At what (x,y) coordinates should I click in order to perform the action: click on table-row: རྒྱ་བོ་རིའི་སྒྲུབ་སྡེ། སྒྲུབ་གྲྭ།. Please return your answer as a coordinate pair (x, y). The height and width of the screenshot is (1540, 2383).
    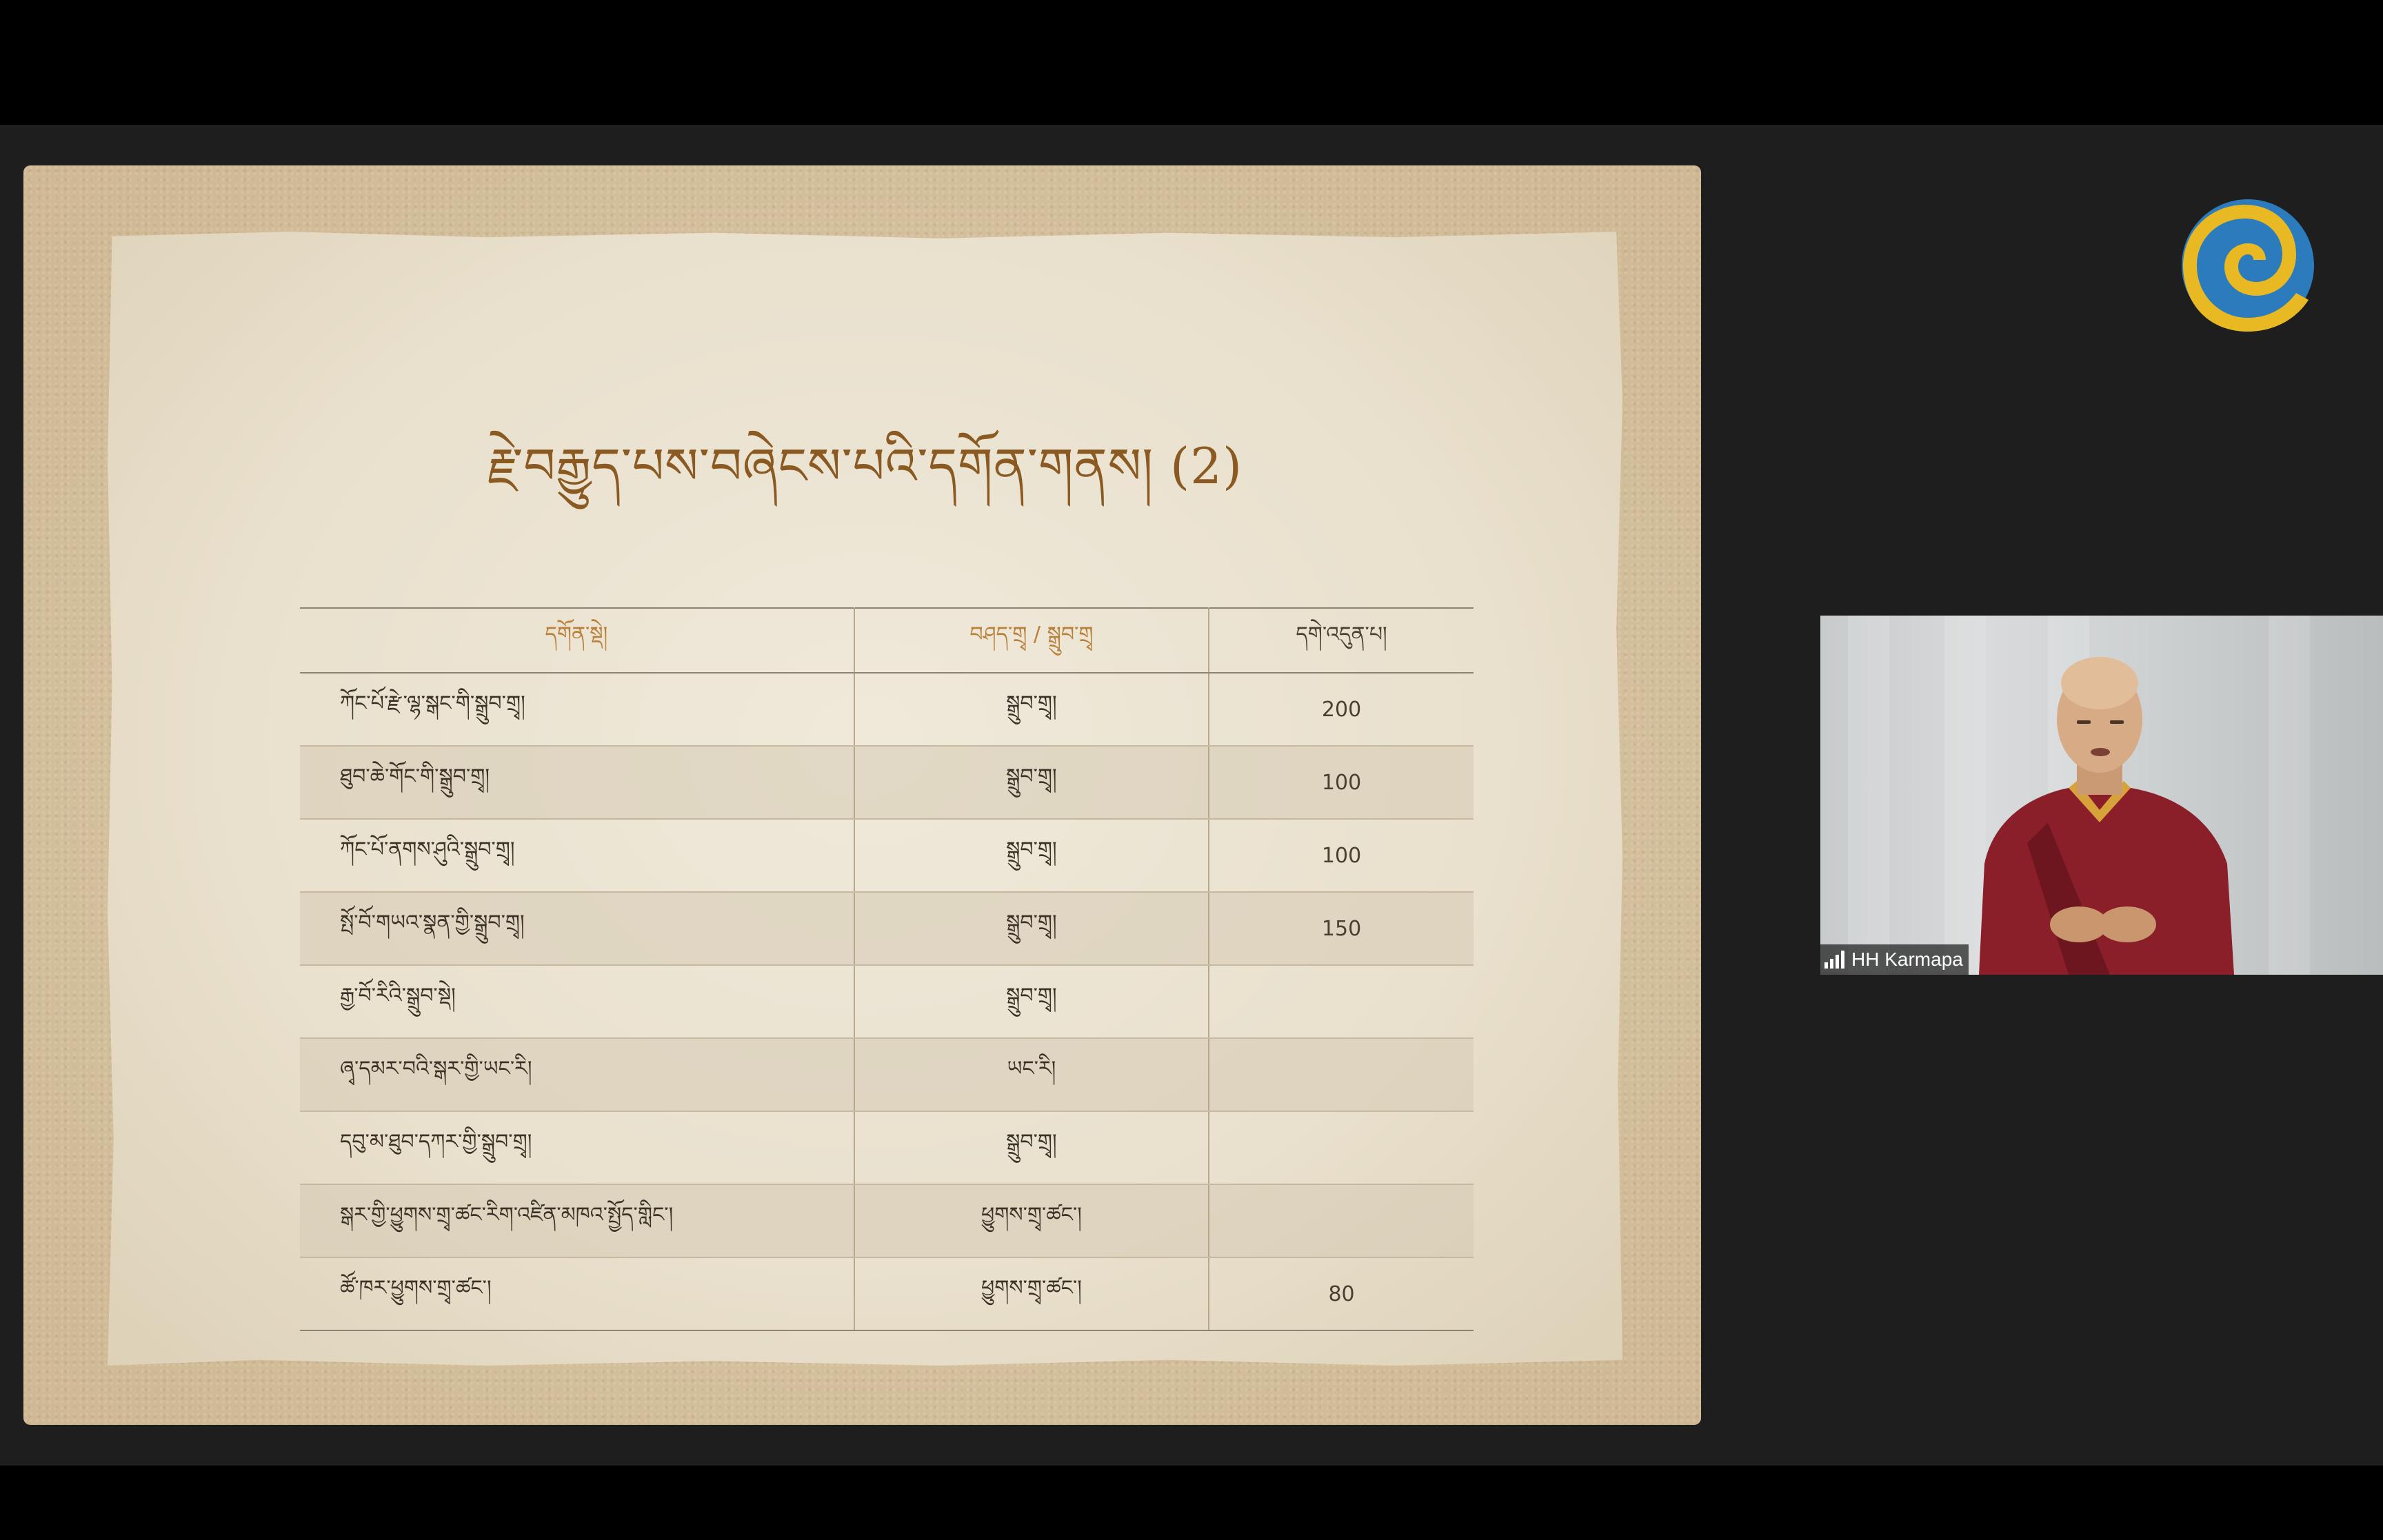
    Looking at the image, I should click on (887, 1002).